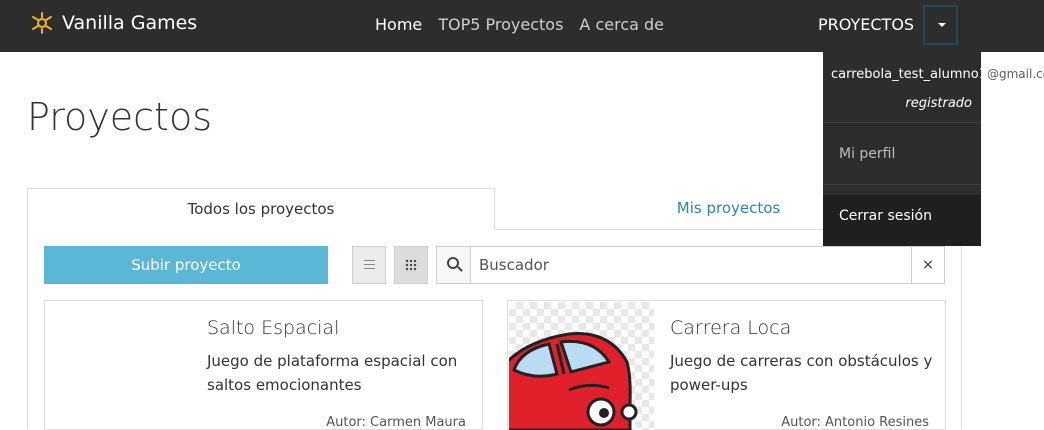  Describe the element at coordinates (273, 328) in the screenshot. I see `project-title: Salto Espacial` at that location.